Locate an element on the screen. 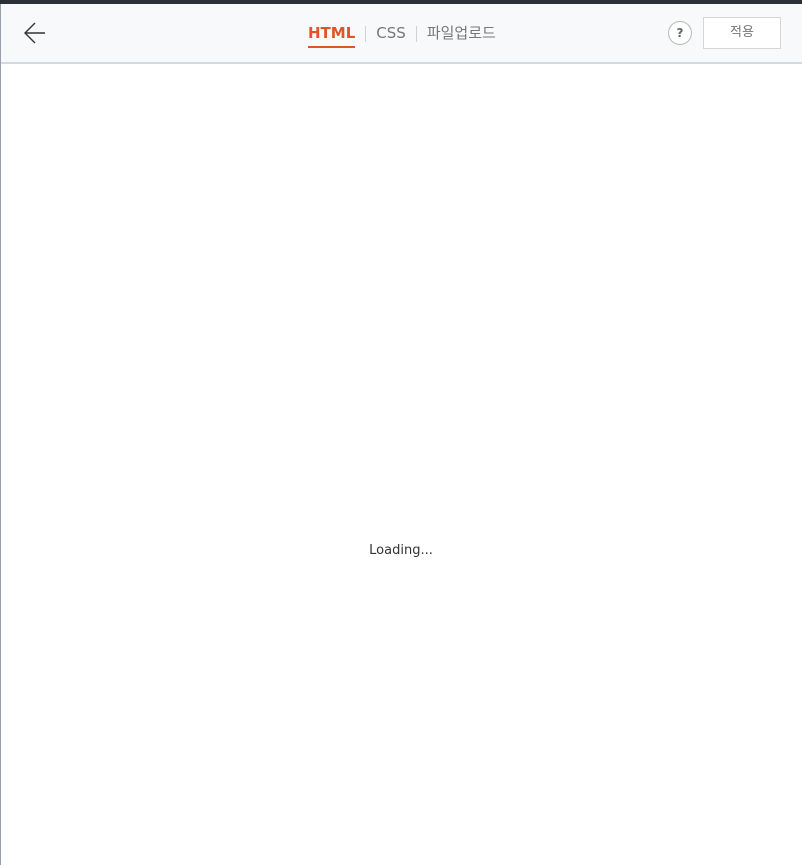 The image size is (802, 865). tab-css: CSS is located at coordinates (391, 35).